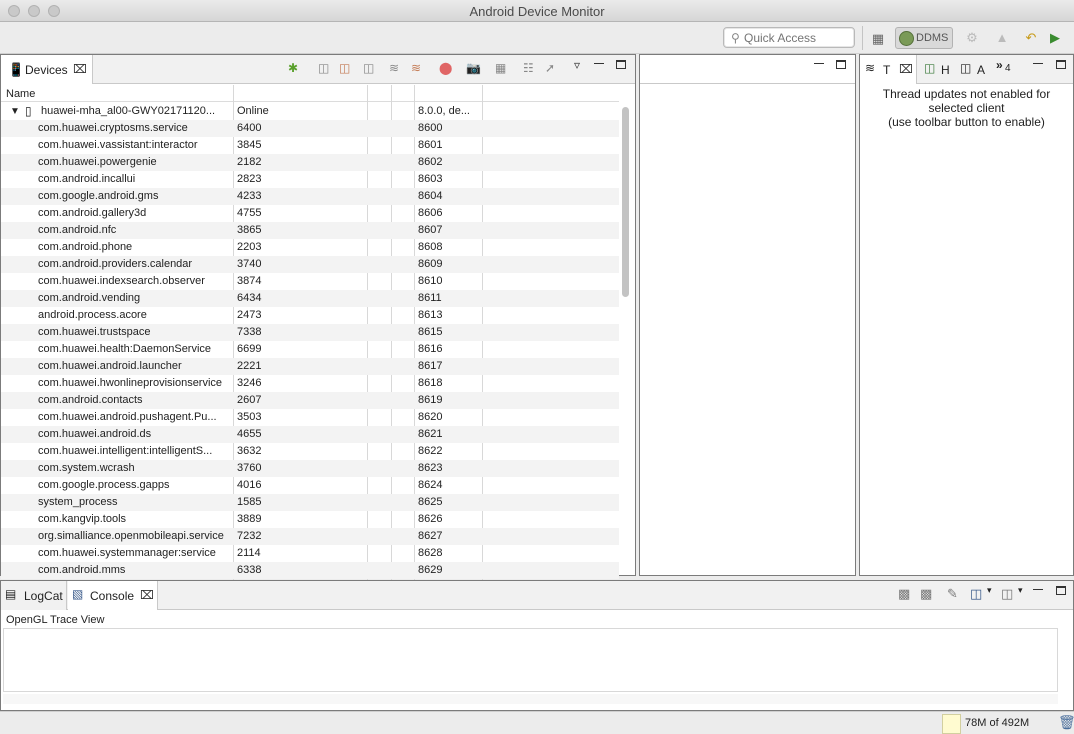  I want to click on display-console-icon: ◫, so click(976, 594).